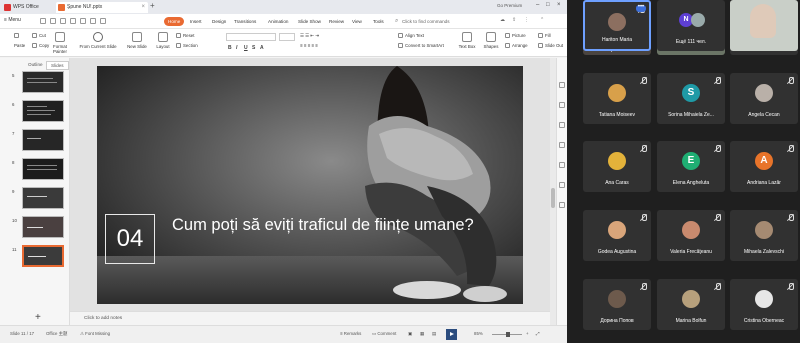 The width and height of the screenshot is (800, 343). Describe the element at coordinates (691, 25) in the screenshot. I see `participant-tile: N Ещё 111 чел.` at that location.